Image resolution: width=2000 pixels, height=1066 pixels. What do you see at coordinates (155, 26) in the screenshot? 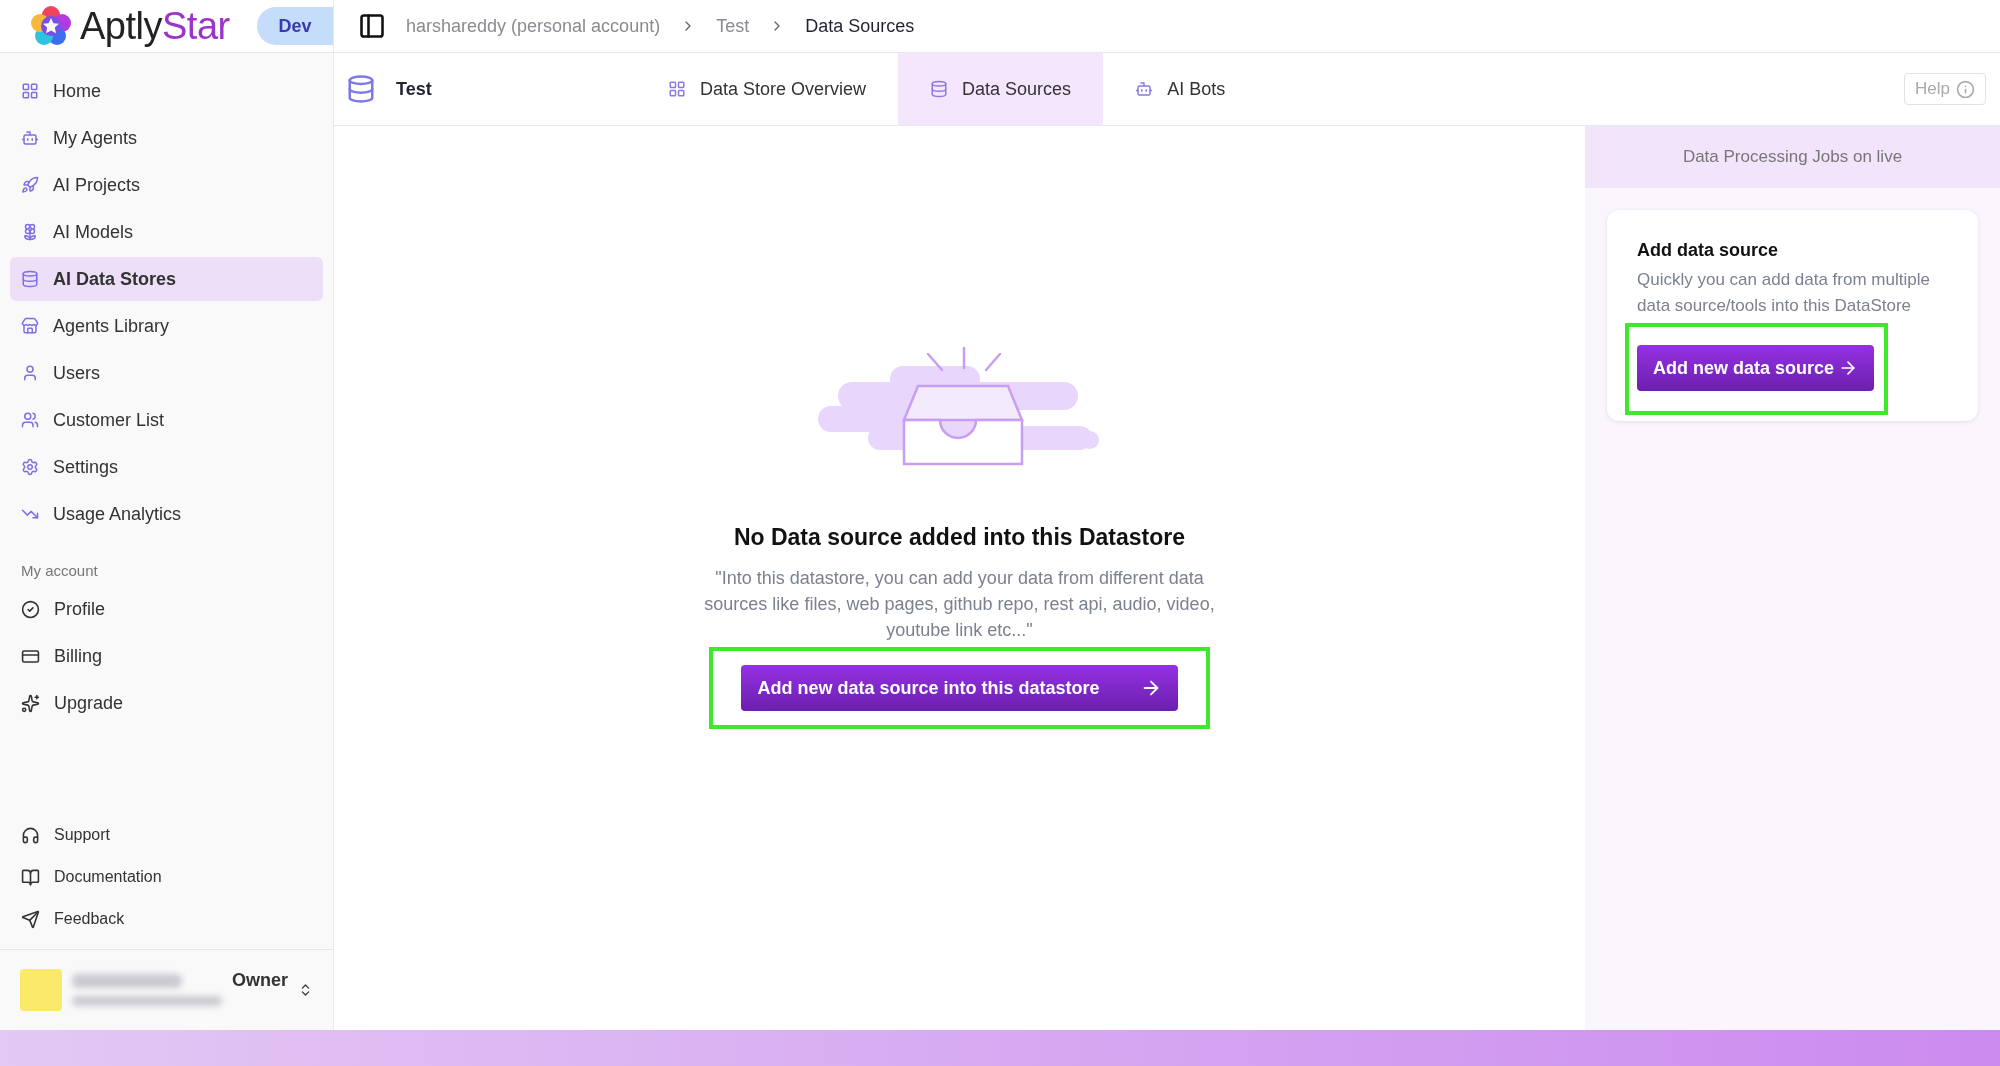
I see `logo-text: AptlyStar` at bounding box center [155, 26].